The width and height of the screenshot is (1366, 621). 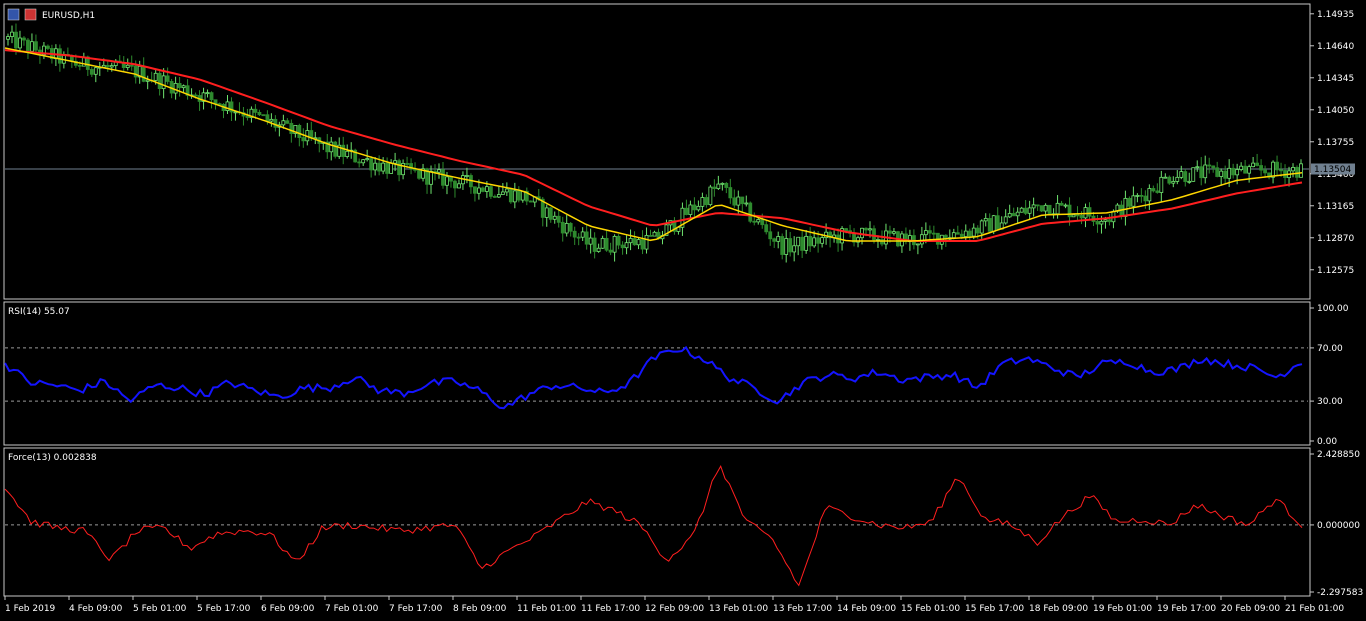 I want to click on time-tick-label: 5 Feb 01:00, so click(x=160, y=609).